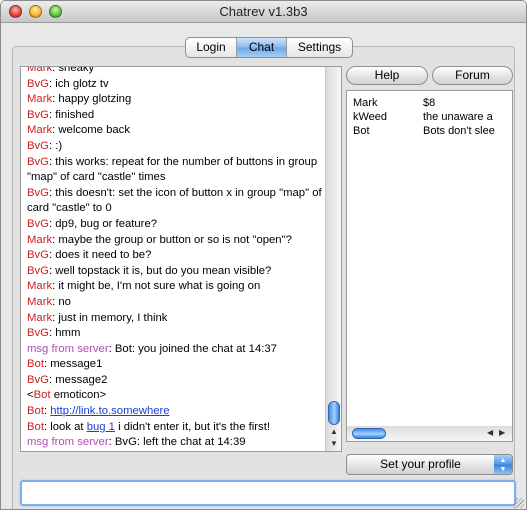 The height and width of the screenshot is (510, 527). Describe the element at coordinates (113, 317) in the screenshot. I see `message-text: just in memory, I think` at that location.